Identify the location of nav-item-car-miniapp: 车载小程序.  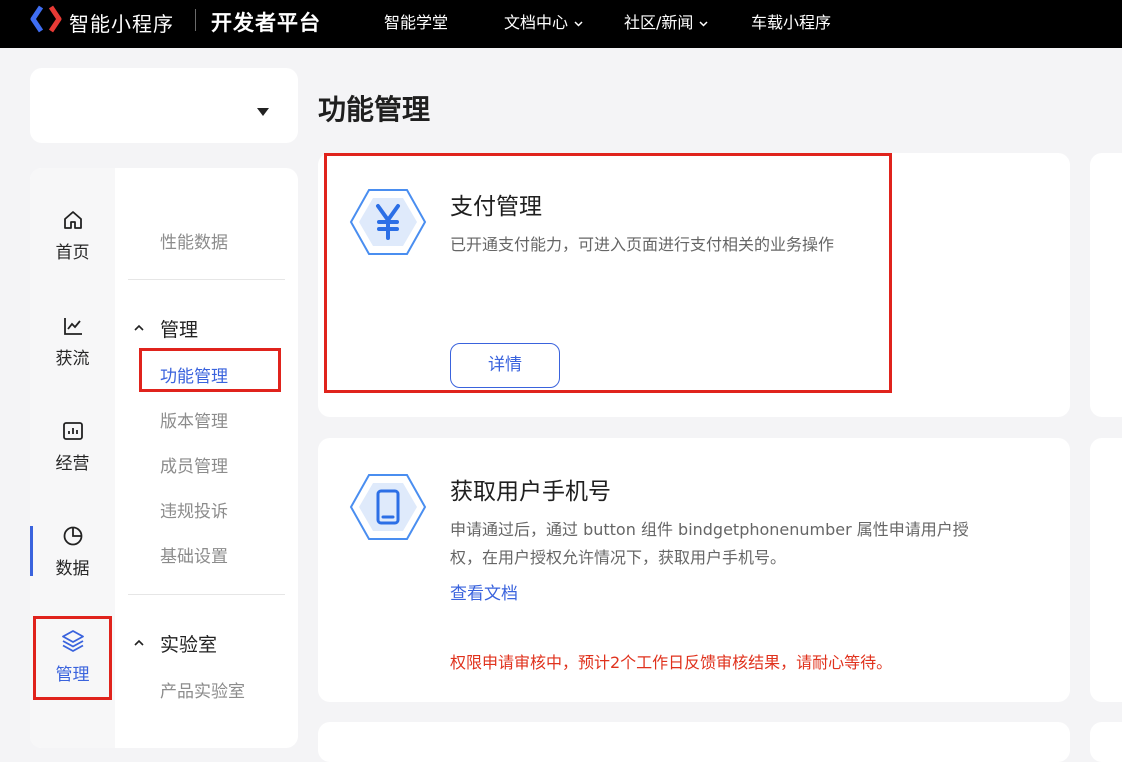
(791, 21).